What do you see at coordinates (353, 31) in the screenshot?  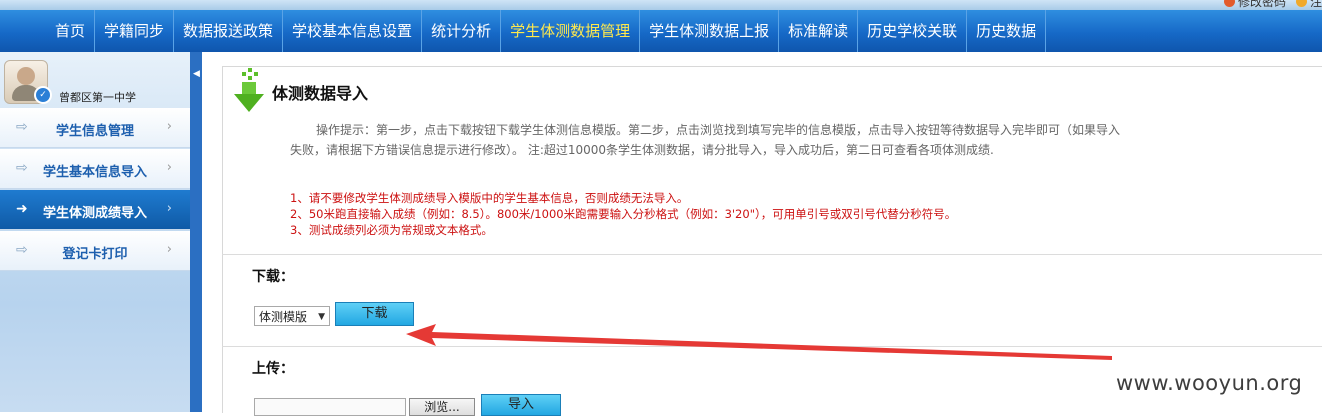 I see `nav-item-school-settings: 学校基本信息设置` at bounding box center [353, 31].